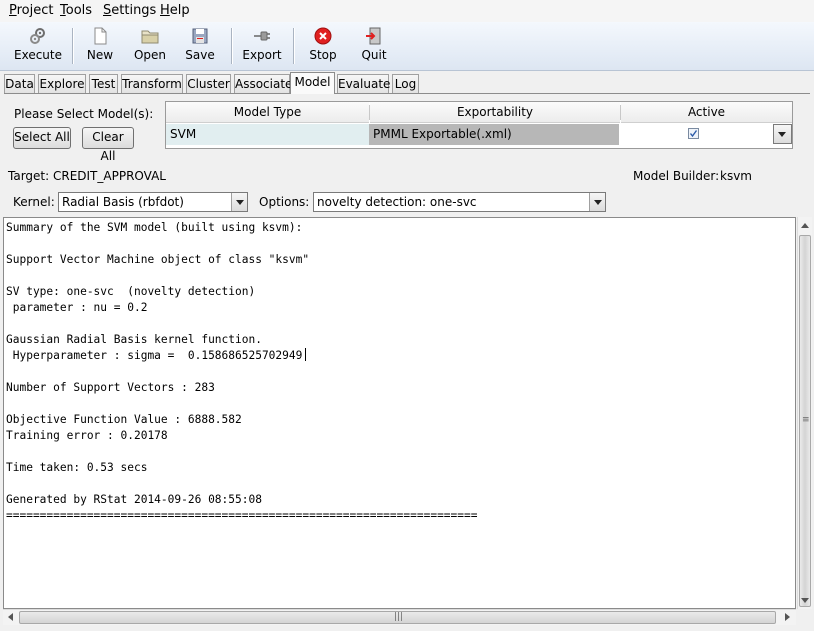 The height and width of the screenshot is (631, 814). Describe the element at coordinates (805, 225) in the screenshot. I see `scroll-up-icon` at that location.